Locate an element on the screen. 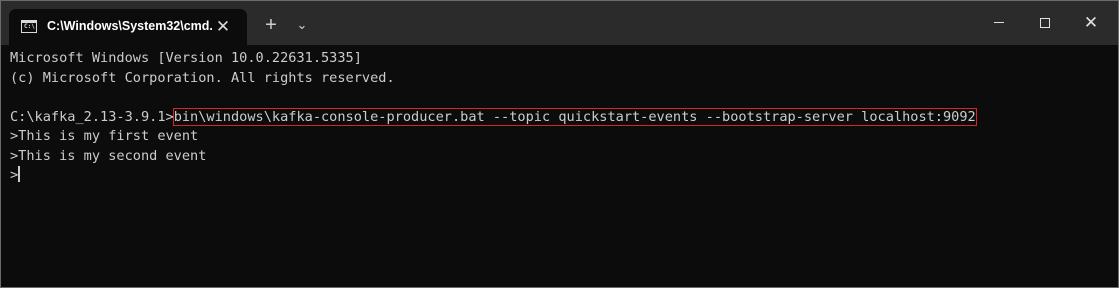  tab-cmd: C:\ C:\Windows\System32\cmd.e ✕ is located at coordinates (128, 27).